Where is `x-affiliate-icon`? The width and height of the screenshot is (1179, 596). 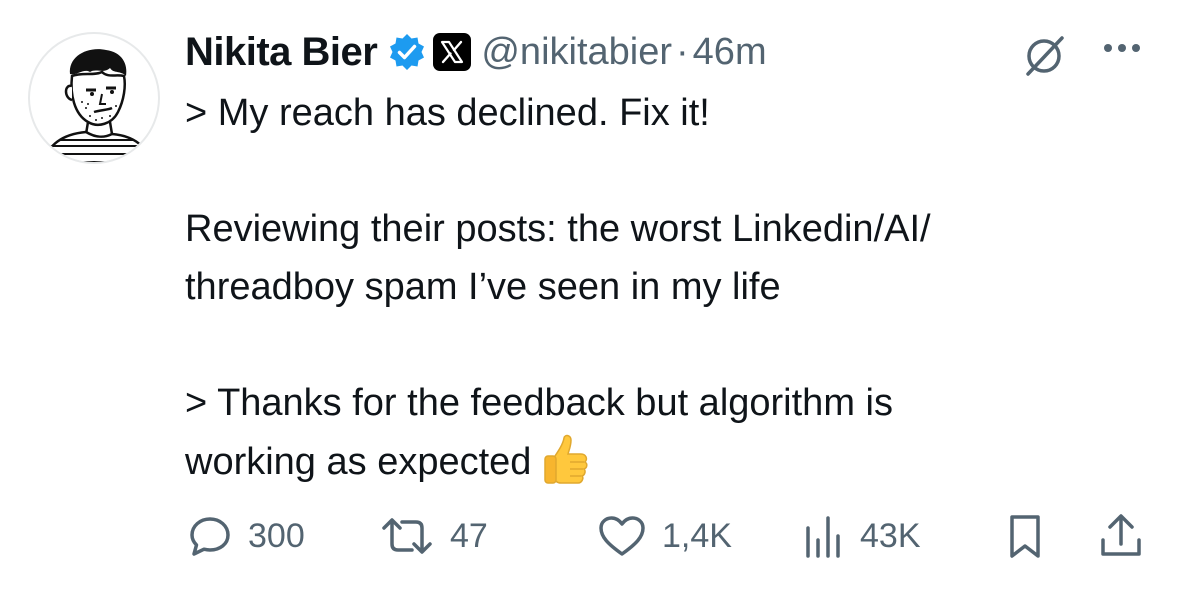
x-affiliate-icon is located at coordinates (452, 52).